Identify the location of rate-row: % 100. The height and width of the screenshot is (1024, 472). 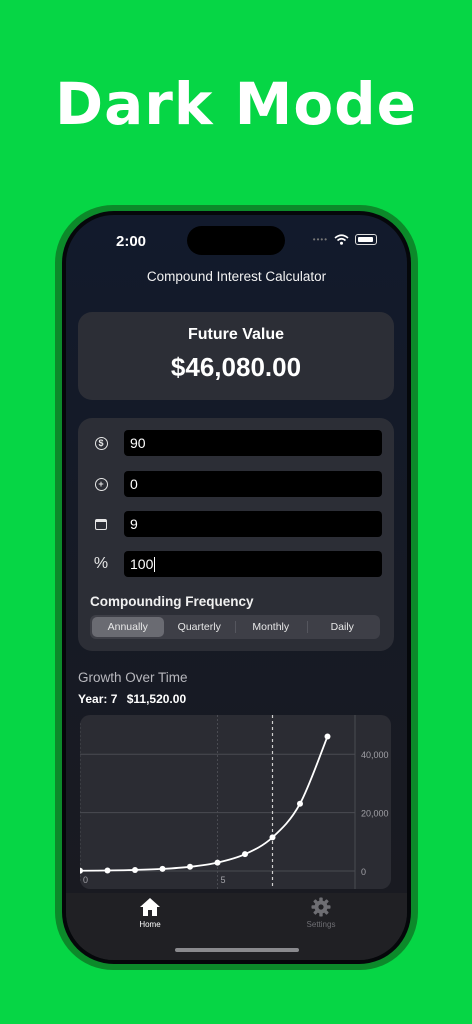
(235, 564).